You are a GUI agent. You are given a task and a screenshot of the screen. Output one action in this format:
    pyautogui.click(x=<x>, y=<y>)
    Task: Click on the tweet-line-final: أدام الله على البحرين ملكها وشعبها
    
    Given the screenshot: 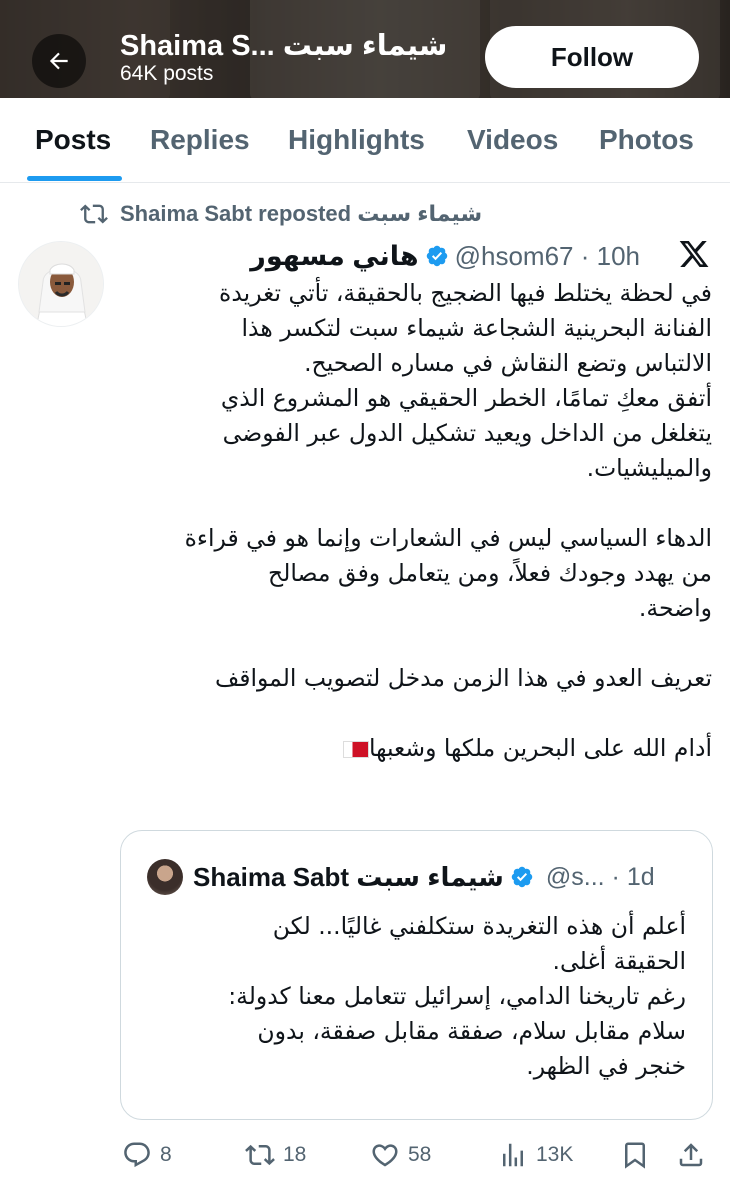 What is the action you would take?
    pyautogui.click(x=416, y=748)
    